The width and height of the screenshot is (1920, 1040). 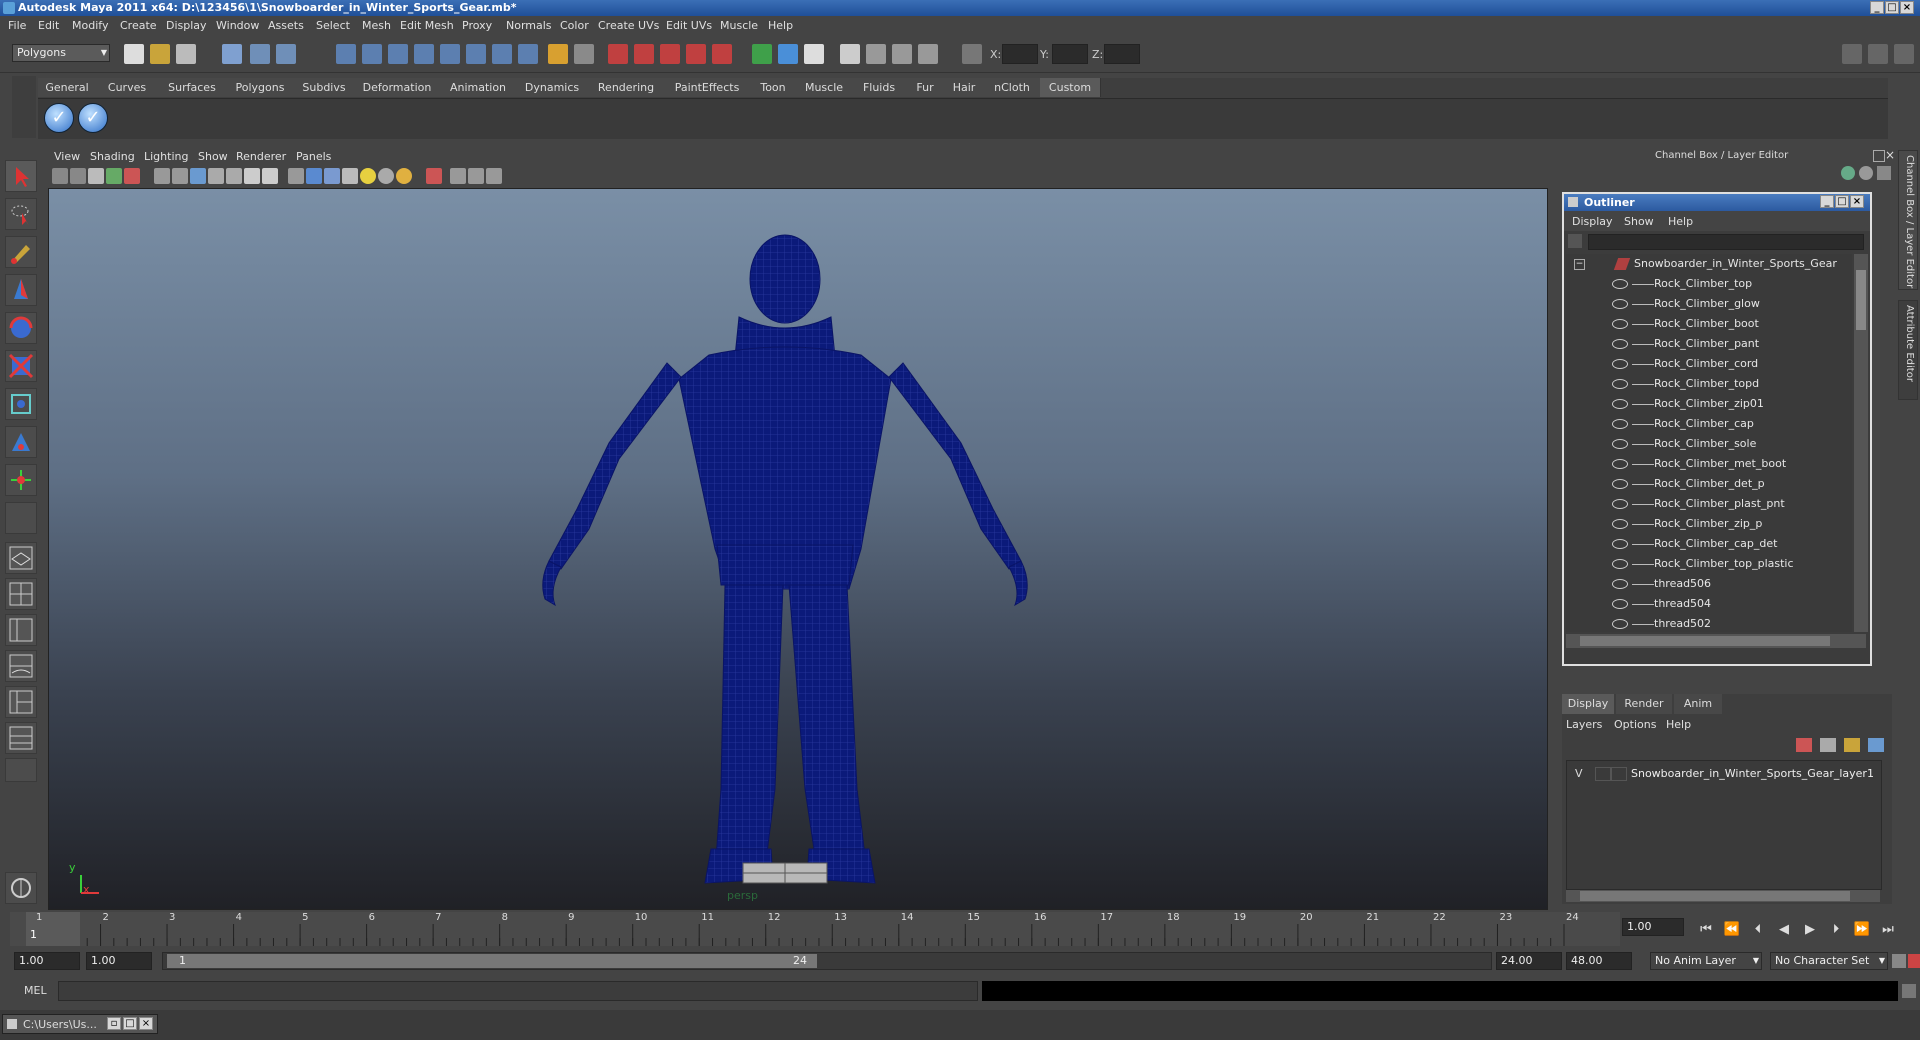 What do you see at coordinates (1708, 384) in the screenshot?
I see `outliner-item: Rock_Climber_topd` at bounding box center [1708, 384].